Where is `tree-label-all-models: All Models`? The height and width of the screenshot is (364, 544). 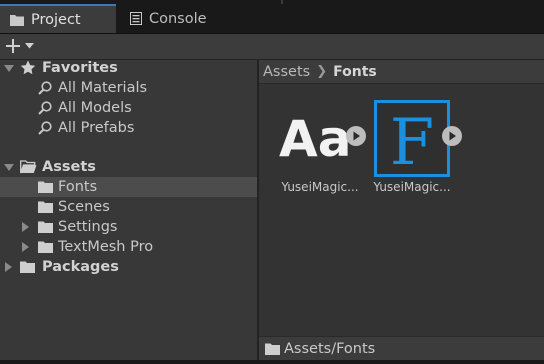
tree-label-all-models: All Models is located at coordinates (95, 108).